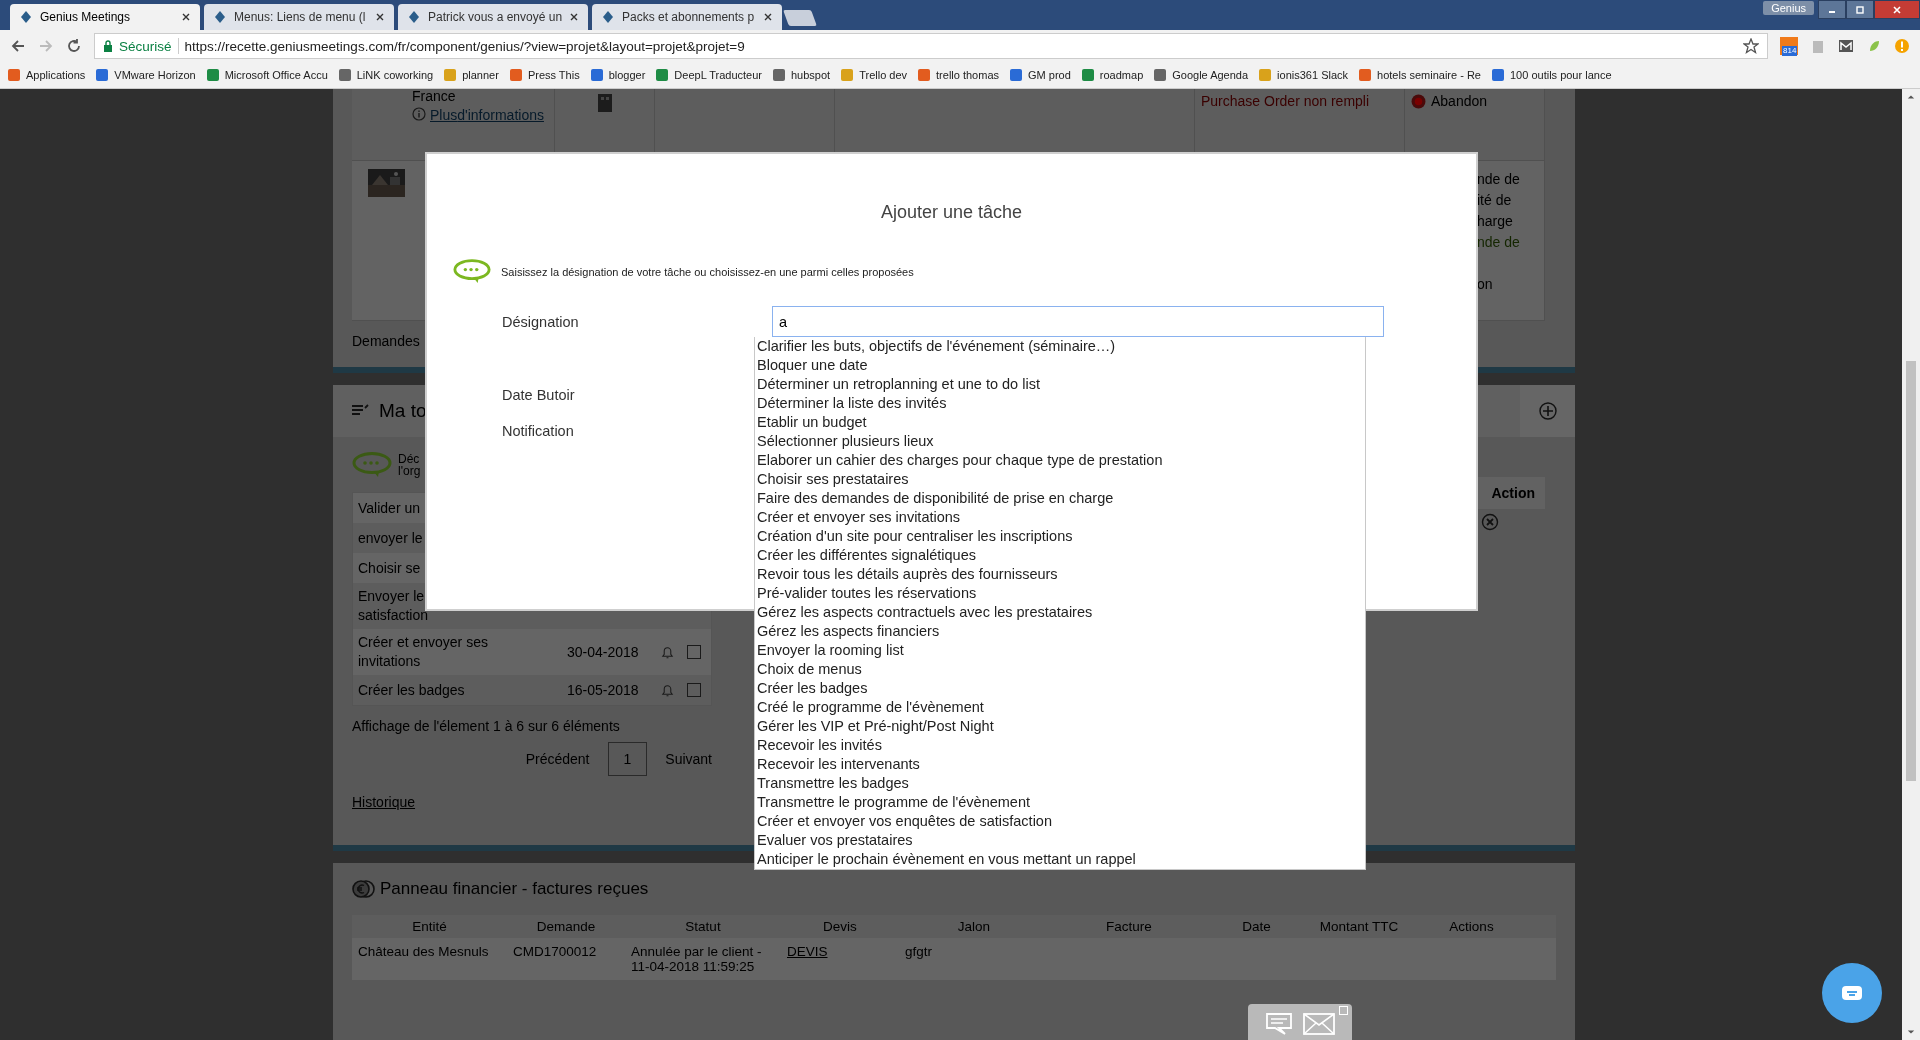 The height and width of the screenshot is (1040, 1920). I want to click on designation-field: a, so click(1078, 321).